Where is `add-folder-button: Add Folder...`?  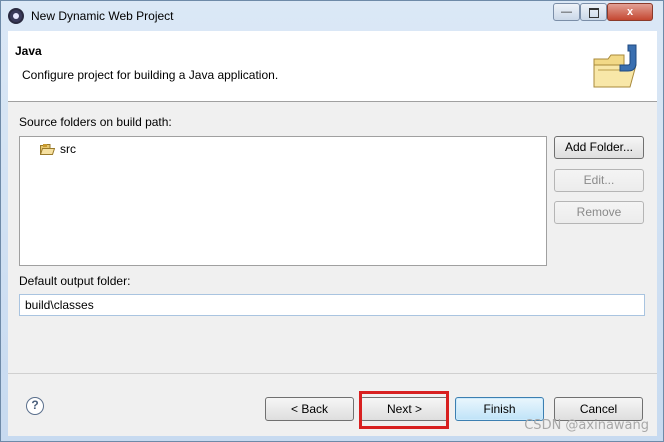
add-folder-button: Add Folder... is located at coordinates (599, 147).